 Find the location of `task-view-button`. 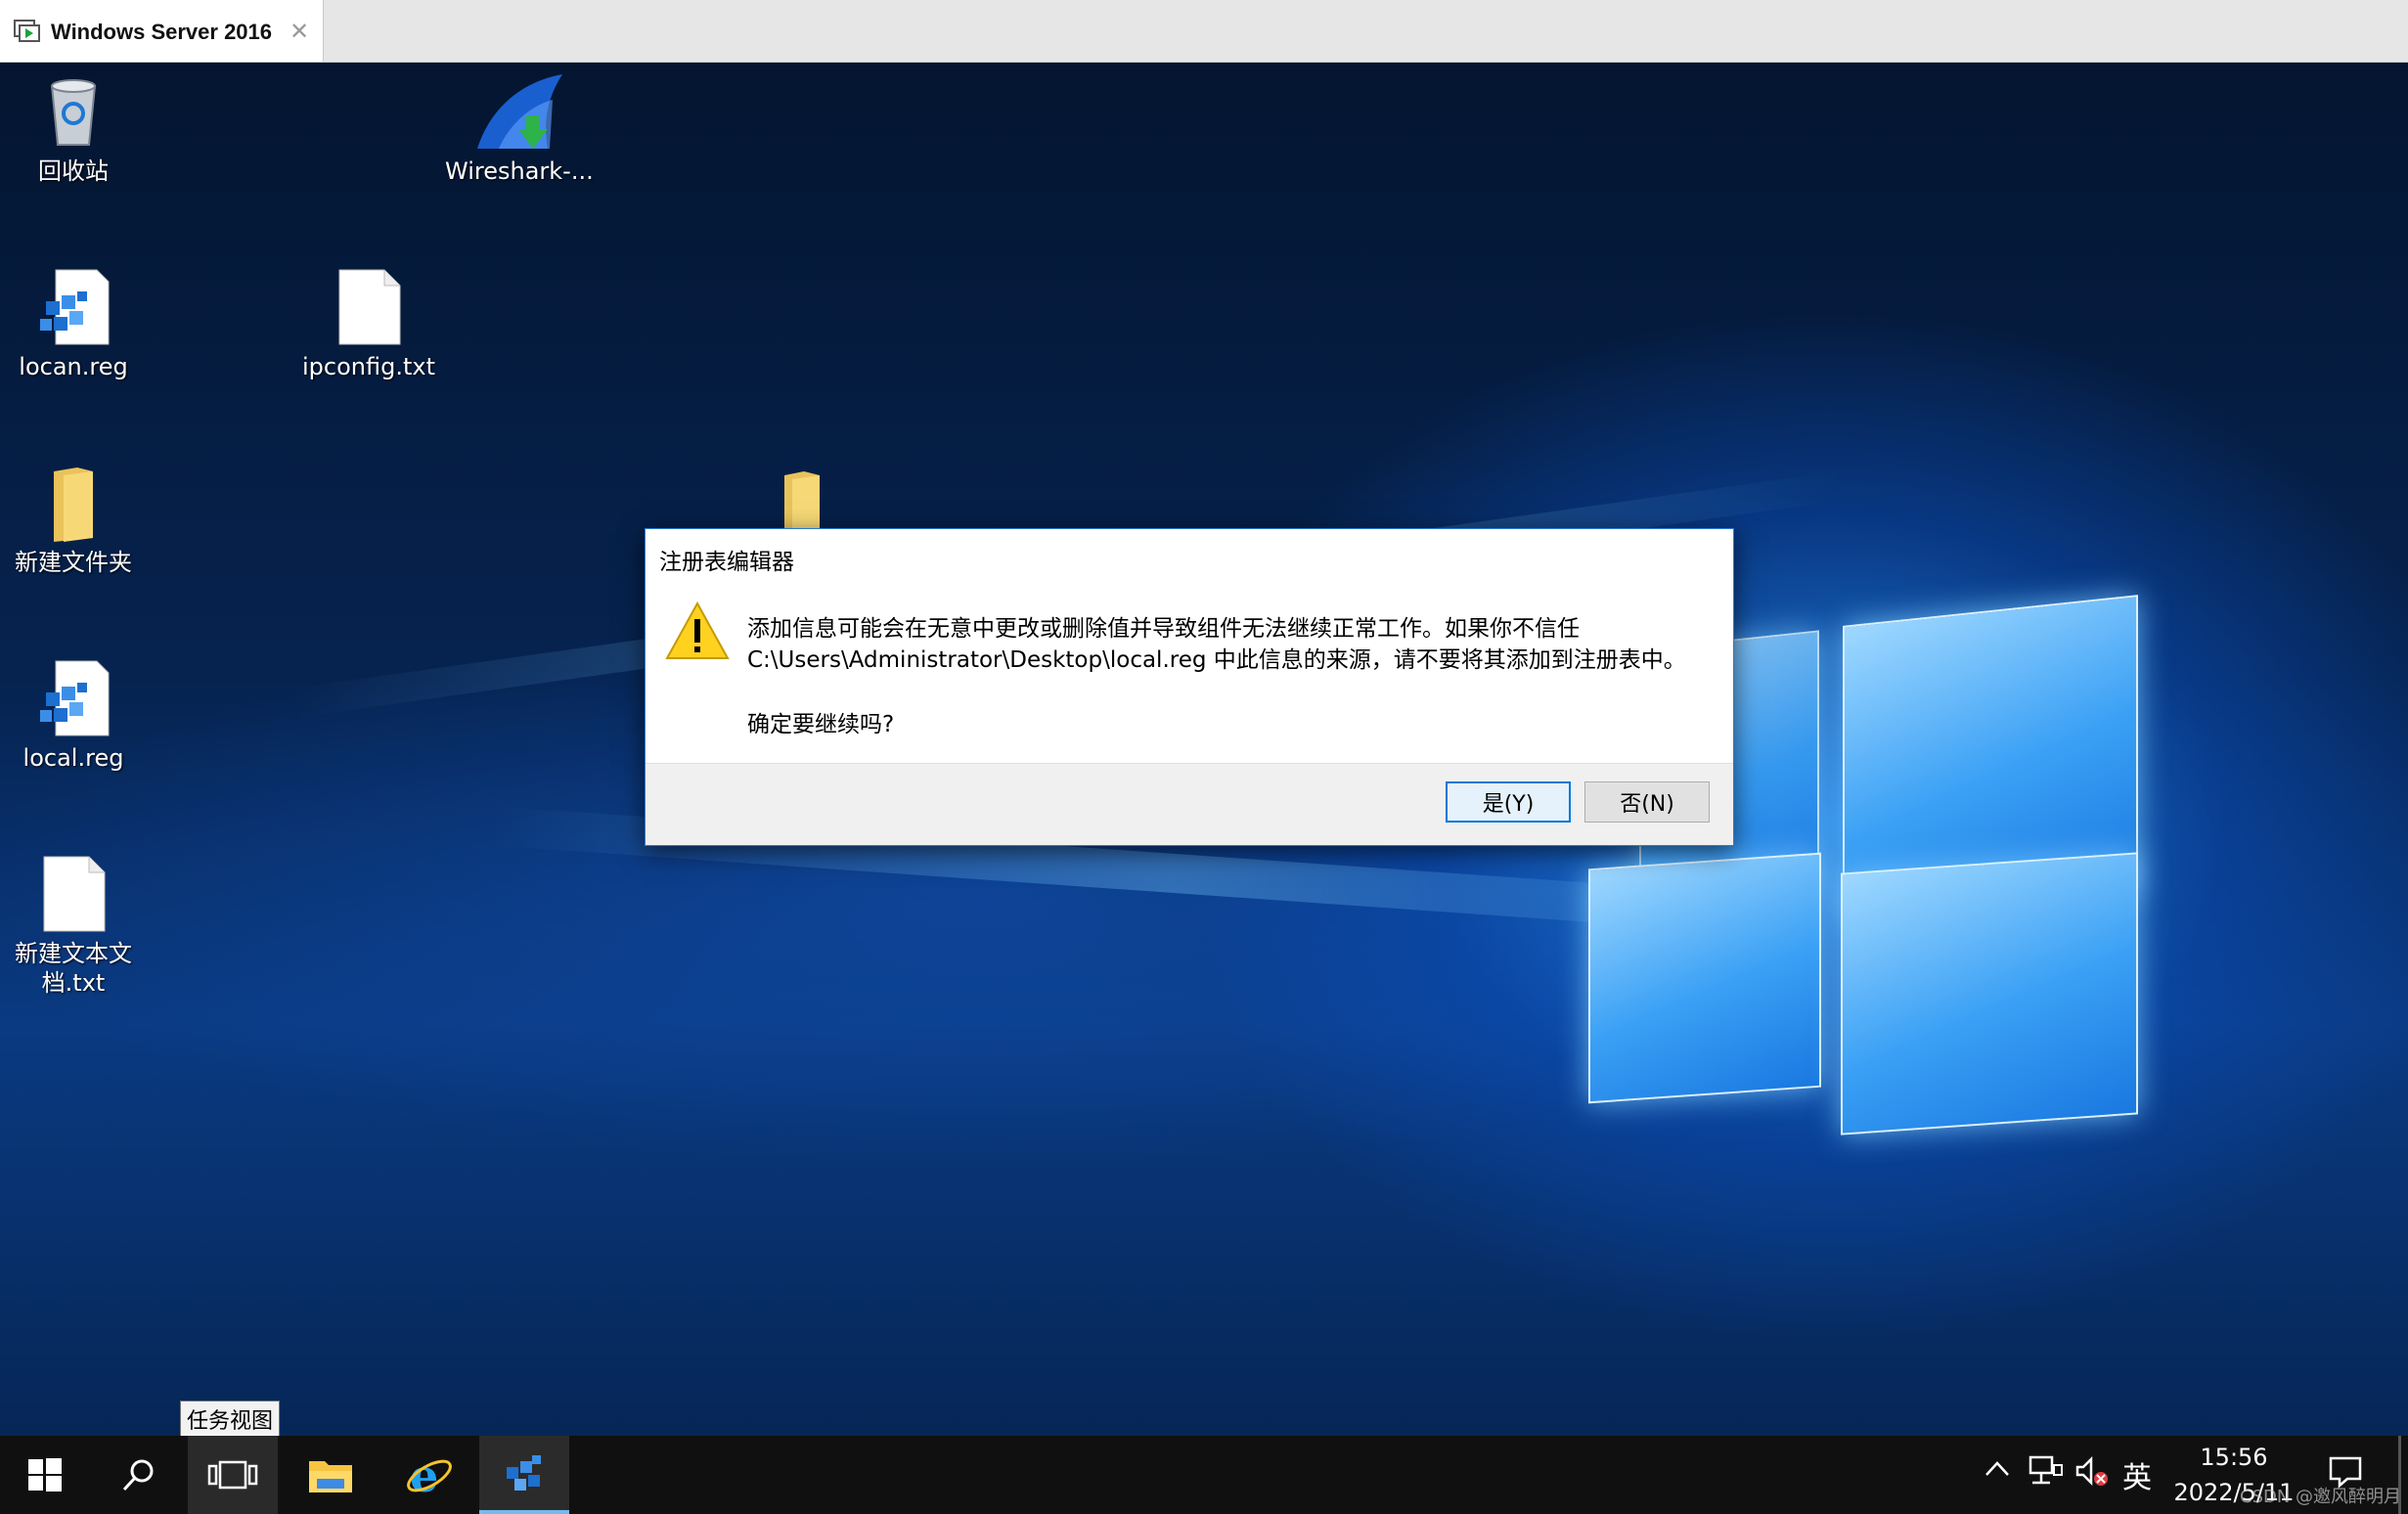

task-view-button is located at coordinates (233, 1475).